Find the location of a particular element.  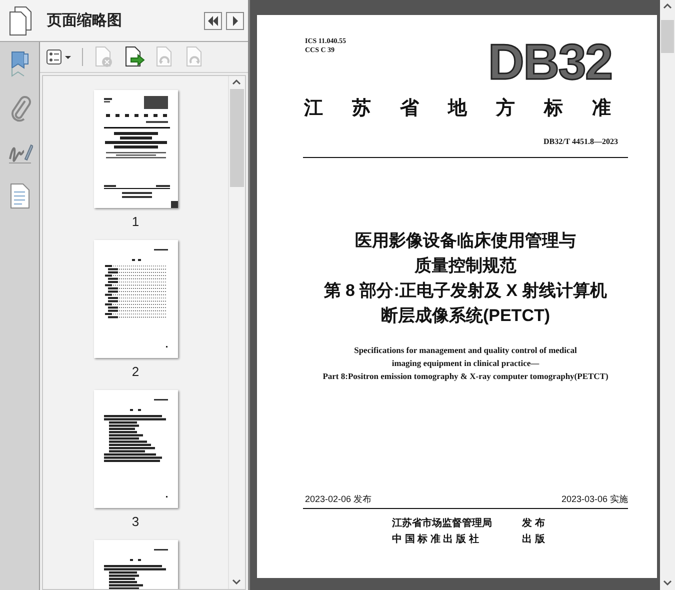

standard-number: DB32/T 4451.8—2023 is located at coordinates (580, 142).